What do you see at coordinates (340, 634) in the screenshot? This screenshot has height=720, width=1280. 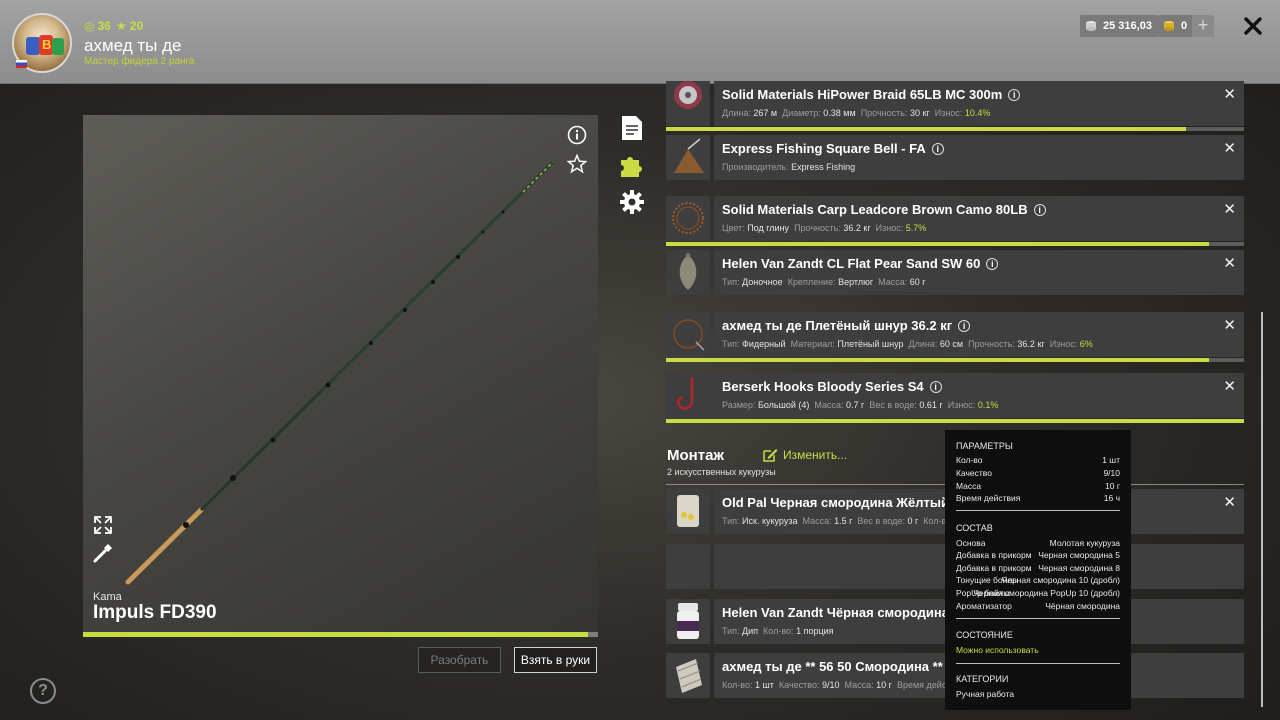 I see `rod-condition-bar` at bounding box center [340, 634].